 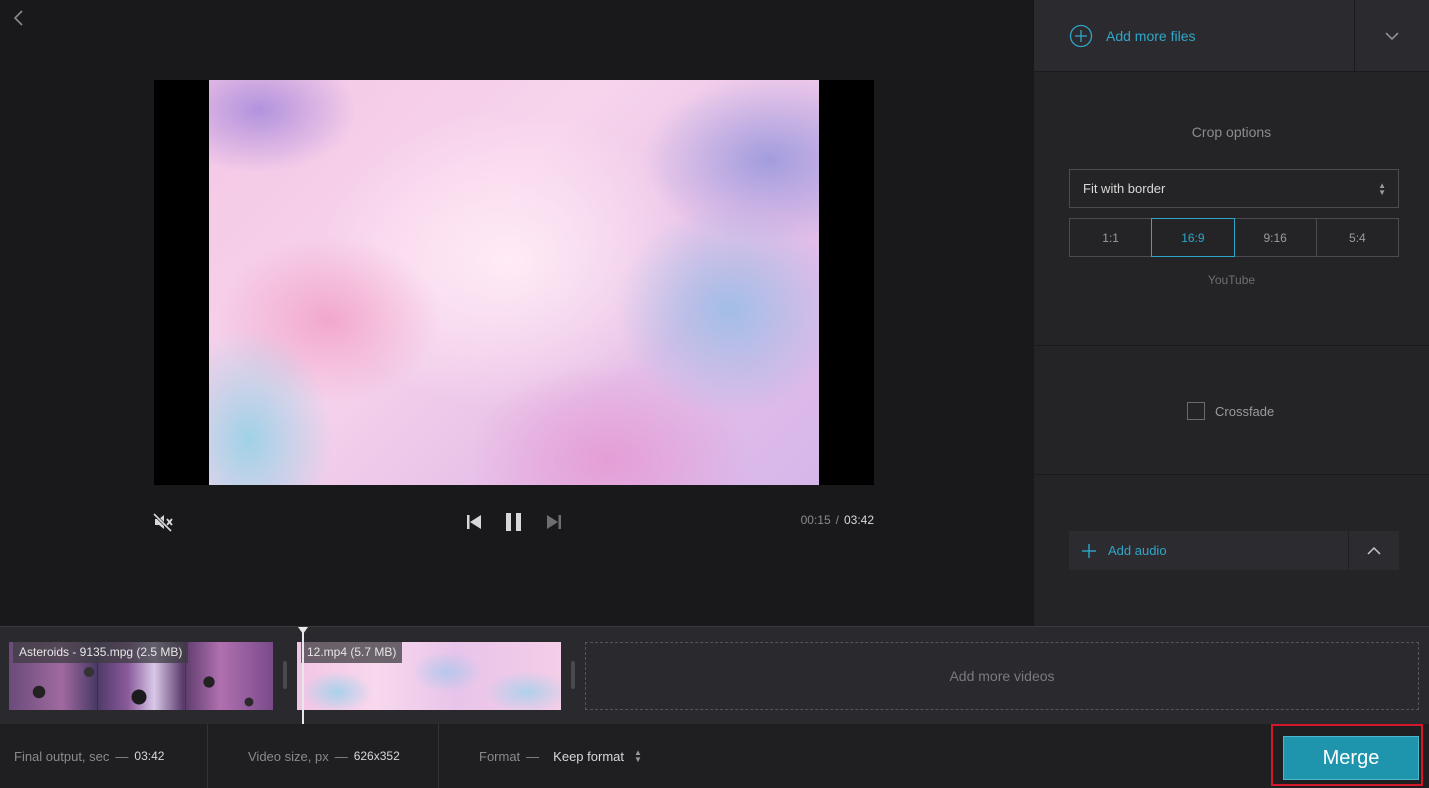 What do you see at coordinates (1111, 237) in the screenshot?
I see `ratio-1-1-button: 1:1` at bounding box center [1111, 237].